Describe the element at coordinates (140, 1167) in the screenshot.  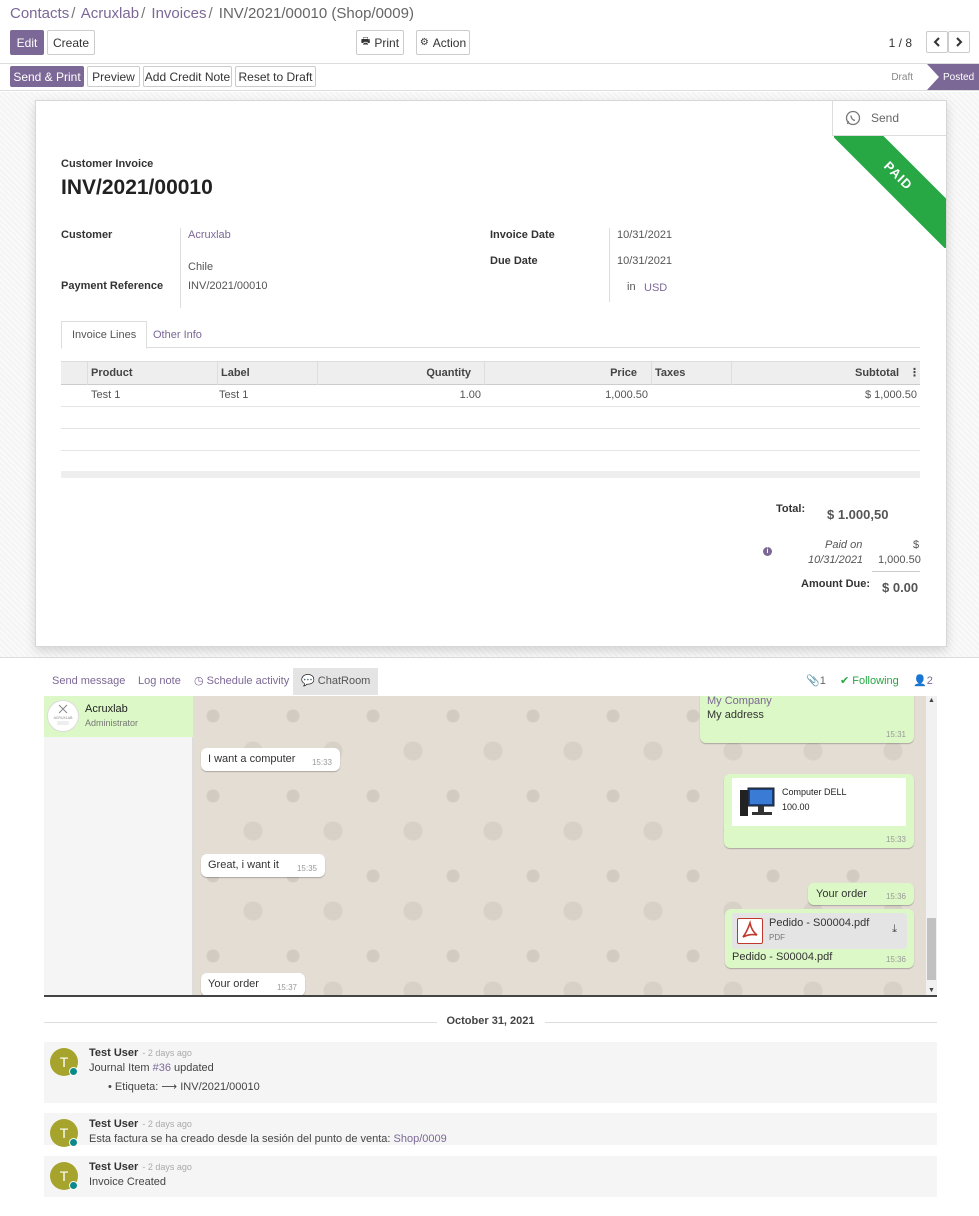
I see `message-author: Test User - 2 days ago` at that location.